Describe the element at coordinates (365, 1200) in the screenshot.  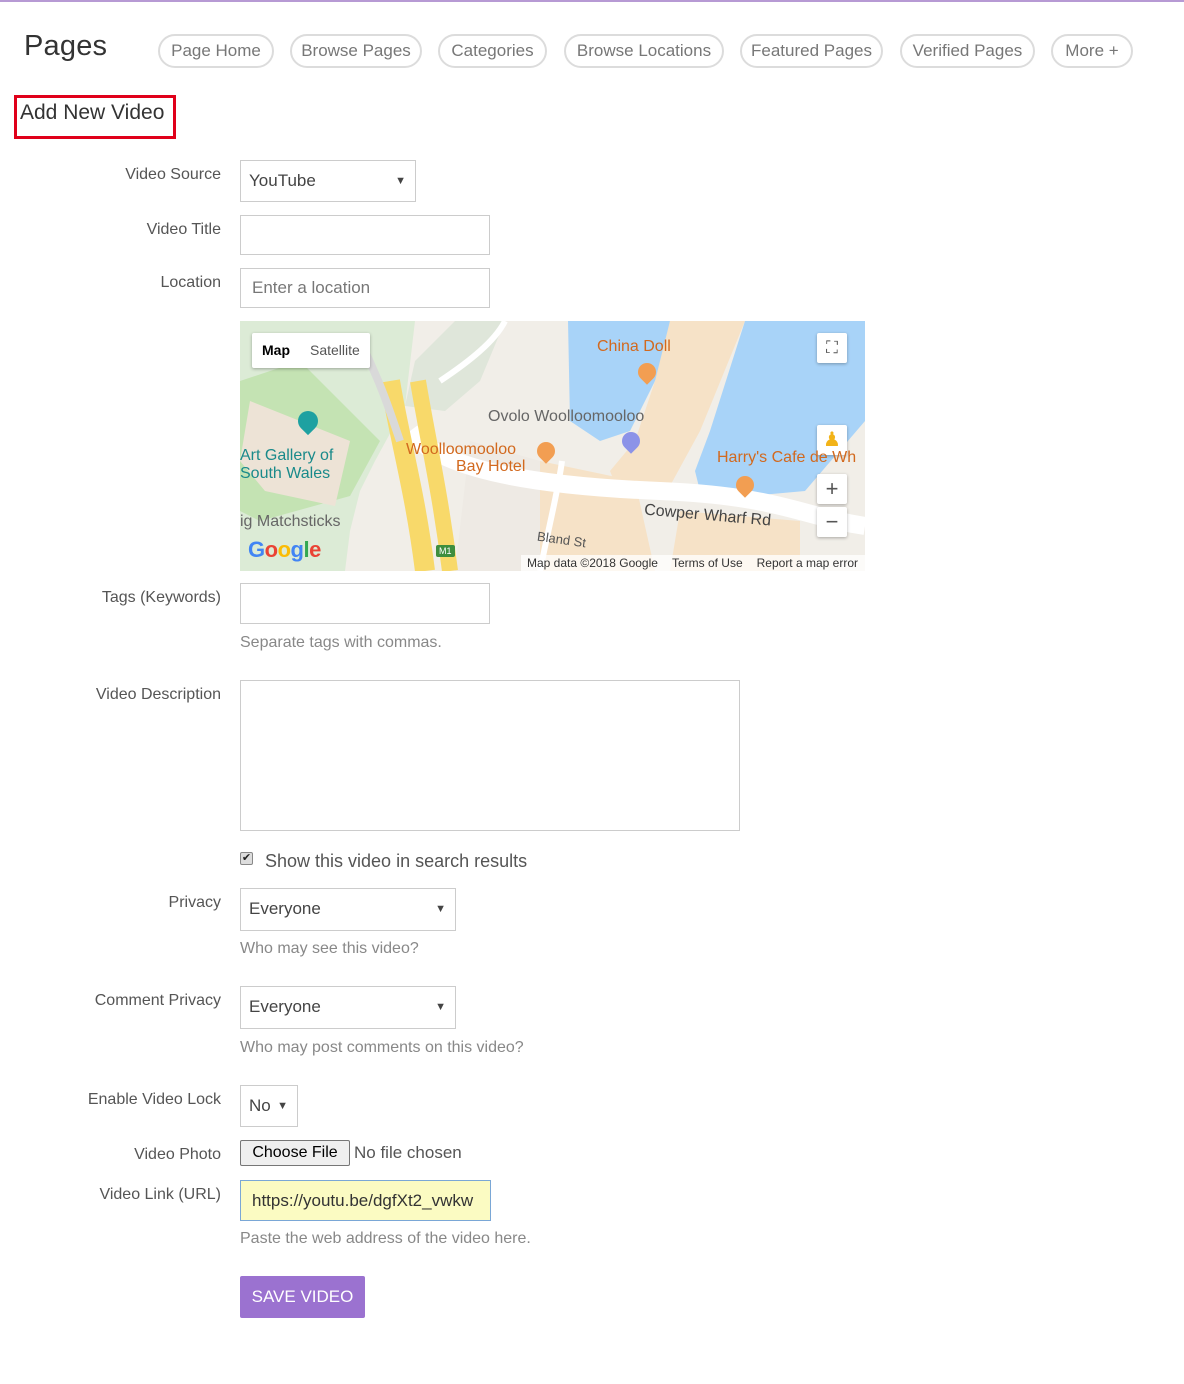
I see `video-link-input: https://youtu.be/dgfXt2_vwkw` at that location.